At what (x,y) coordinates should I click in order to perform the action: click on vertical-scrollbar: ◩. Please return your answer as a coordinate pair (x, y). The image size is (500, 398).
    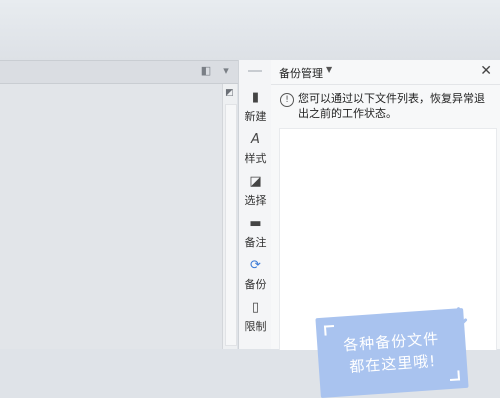
    Looking at the image, I should click on (229, 216).